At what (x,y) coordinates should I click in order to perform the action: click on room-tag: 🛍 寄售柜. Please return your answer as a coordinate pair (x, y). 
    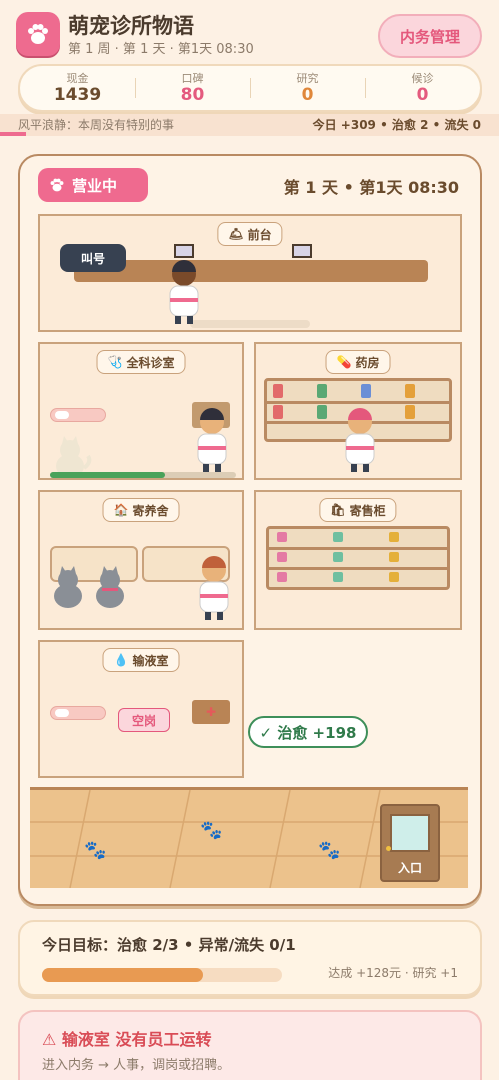
    Looking at the image, I should click on (358, 510).